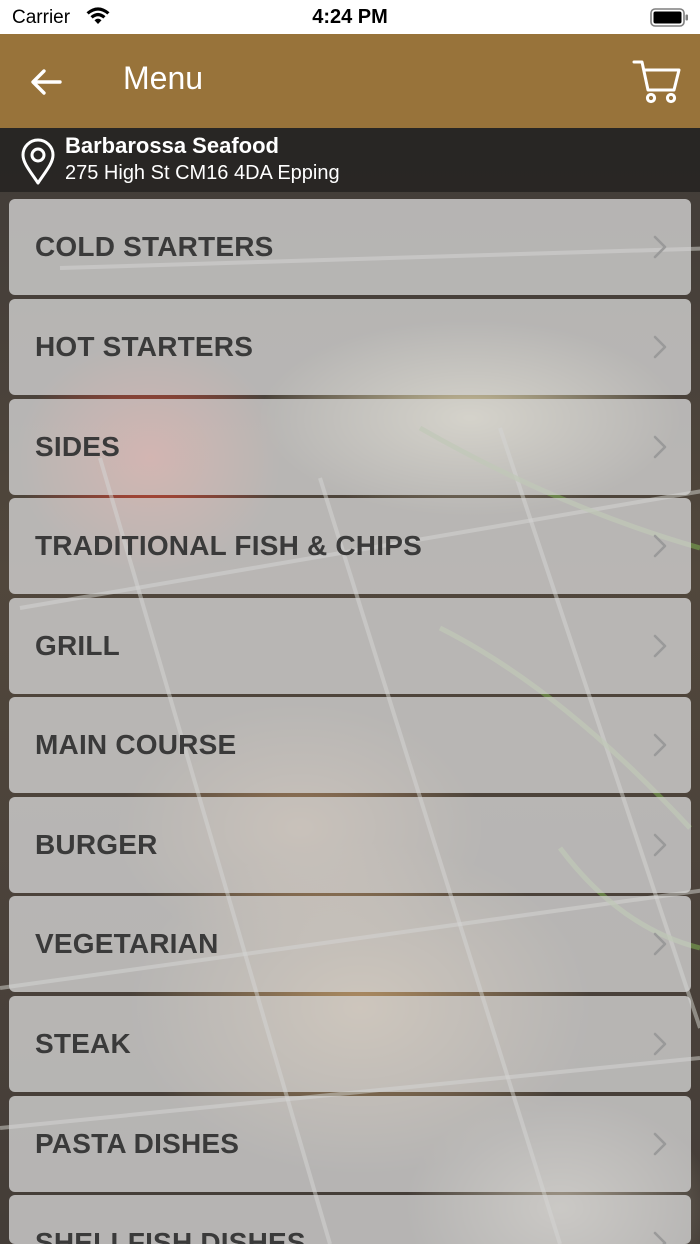 The height and width of the screenshot is (1244, 700). Describe the element at coordinates (127, 943) in the screenshot. I see `menu-category-label: VEGETARIAN` at that location.